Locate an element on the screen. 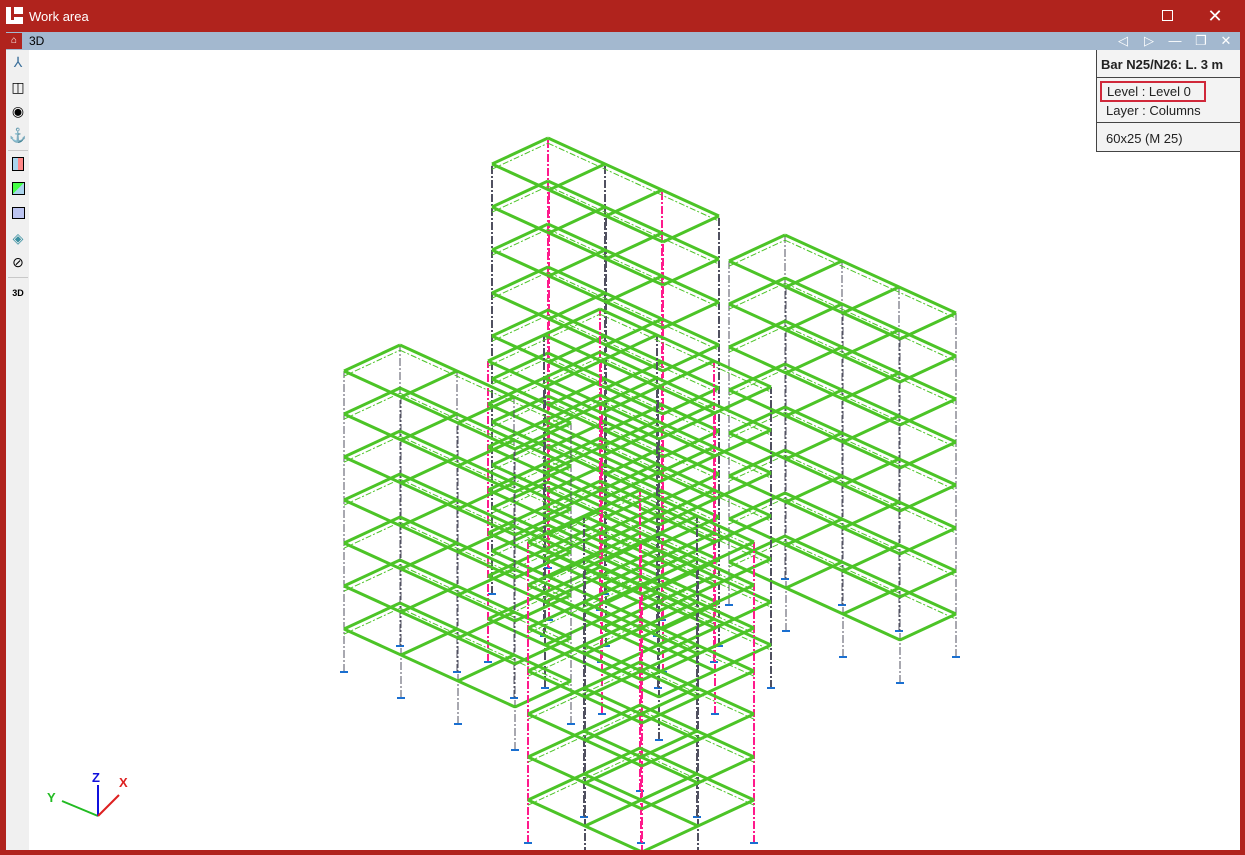  hide-icon: ⊘ is located at coordinates (18, 262).